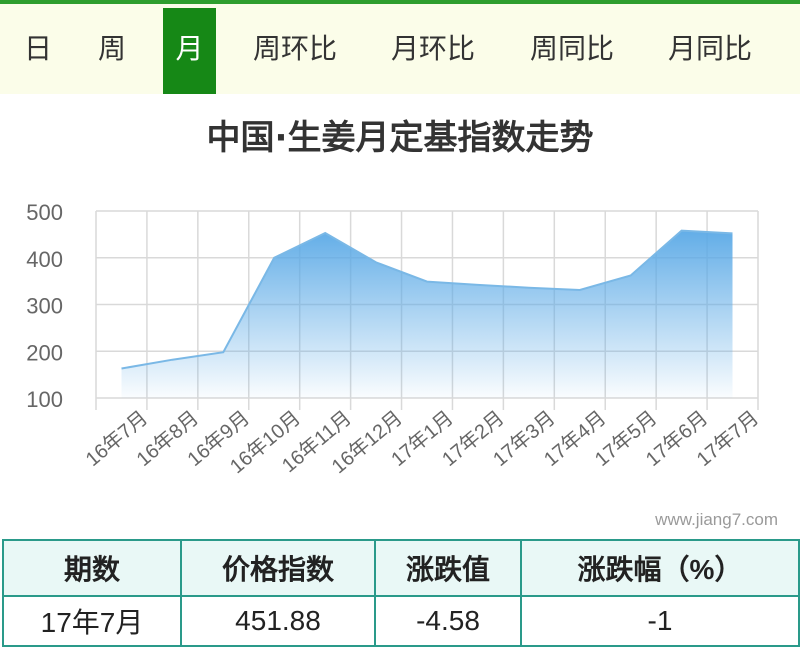 The height and width of the screenshot is (664, 800). I want to click on cell-price-index: 451.88, so click(278, 621).